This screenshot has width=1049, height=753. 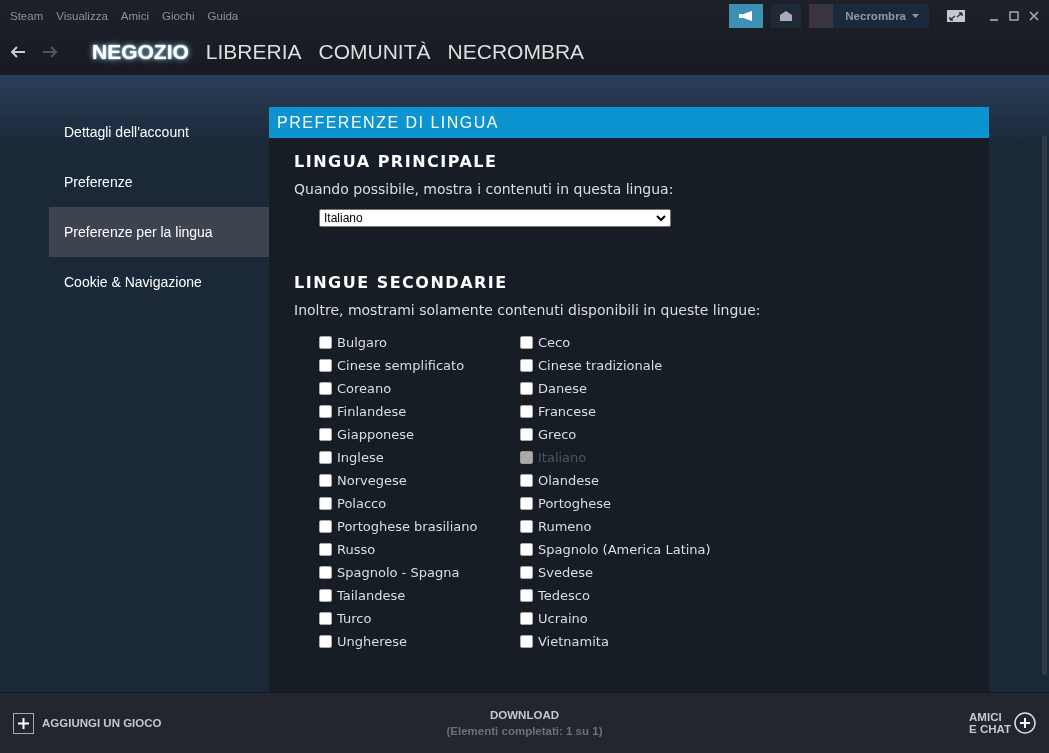 I want to click on checkbox-label: Cinese semplificato, so click(x=401, y=365).